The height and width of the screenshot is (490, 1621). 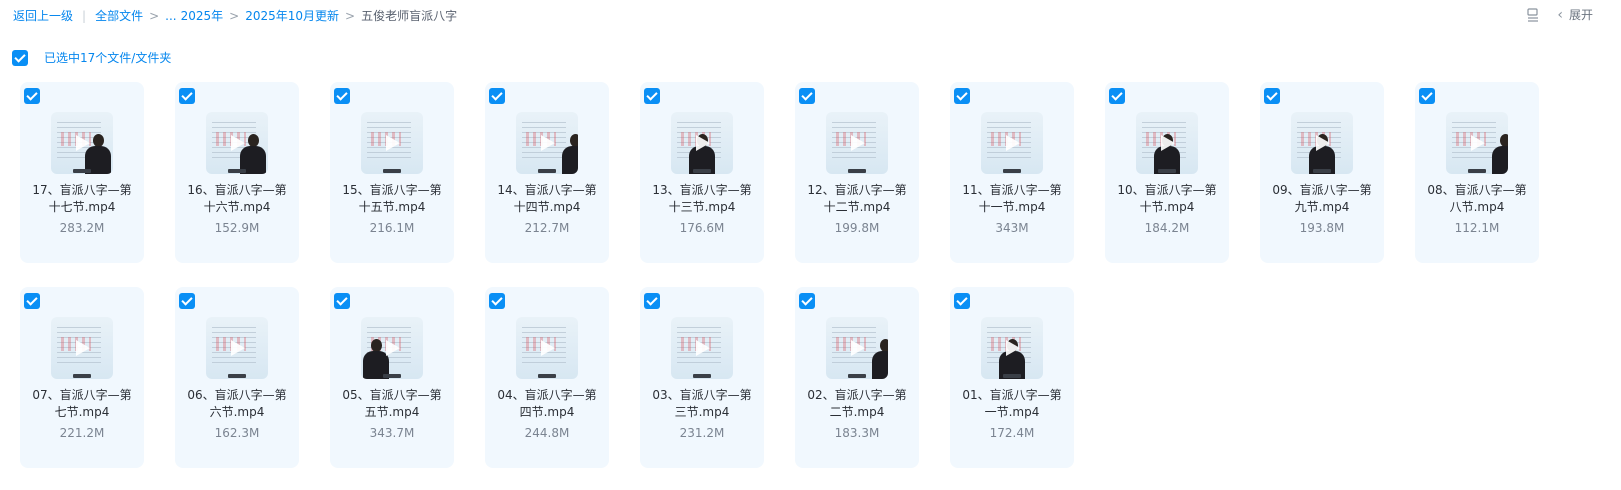 I want to click on file-card: 02、盲派八字—第 二节.mp4 183.3M, so click(x=857, y=377).